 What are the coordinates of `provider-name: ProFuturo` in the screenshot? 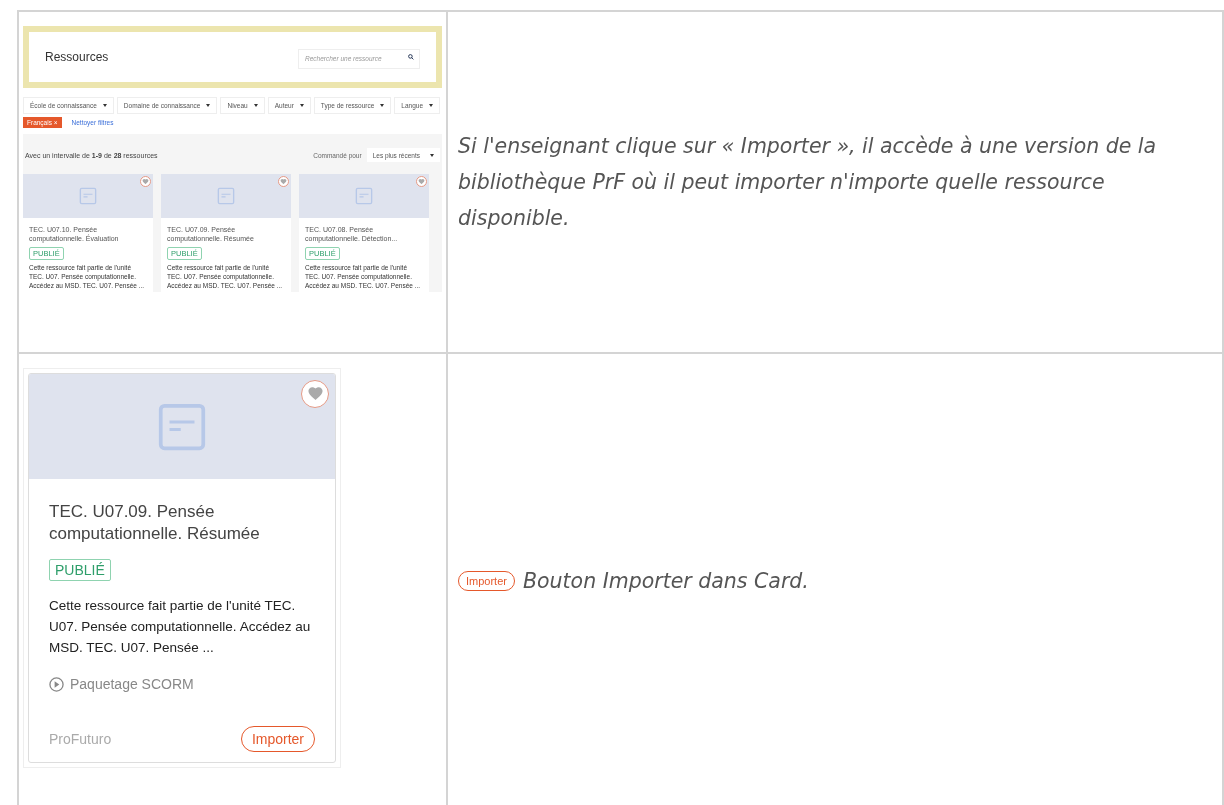 It's located at (80, 739).